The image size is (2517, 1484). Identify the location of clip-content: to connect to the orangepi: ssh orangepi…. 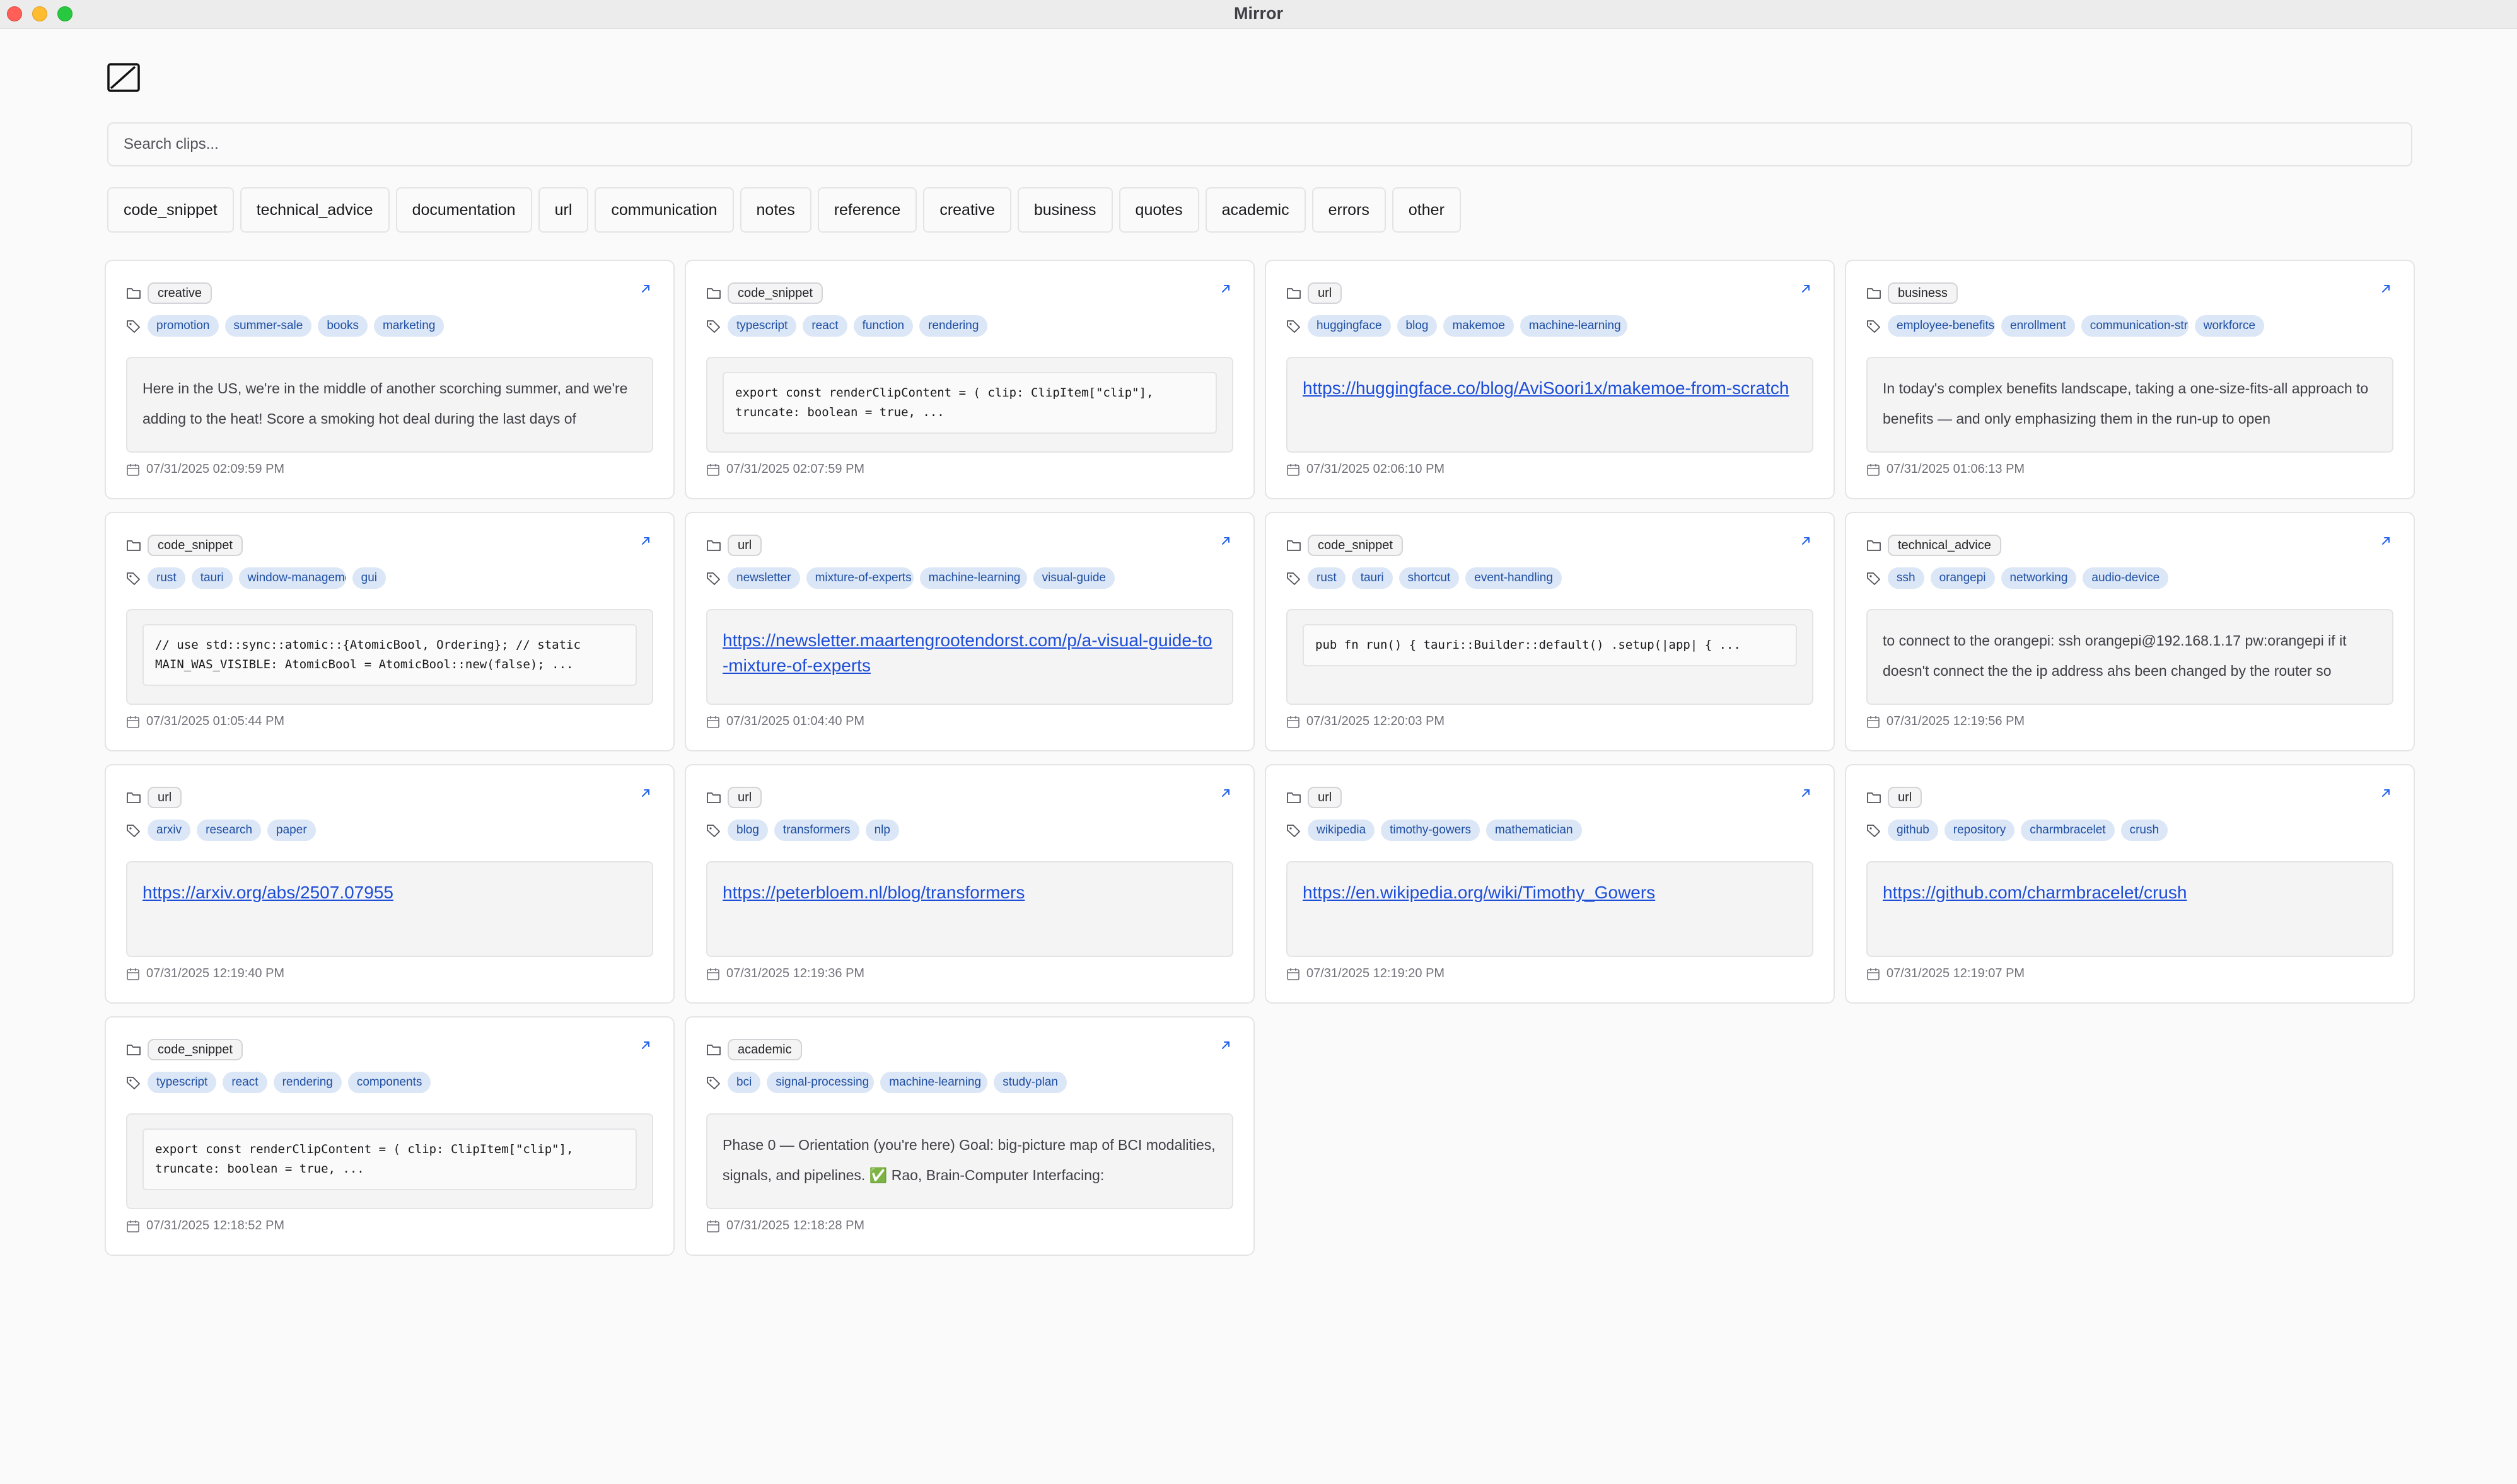
(2129, 657).